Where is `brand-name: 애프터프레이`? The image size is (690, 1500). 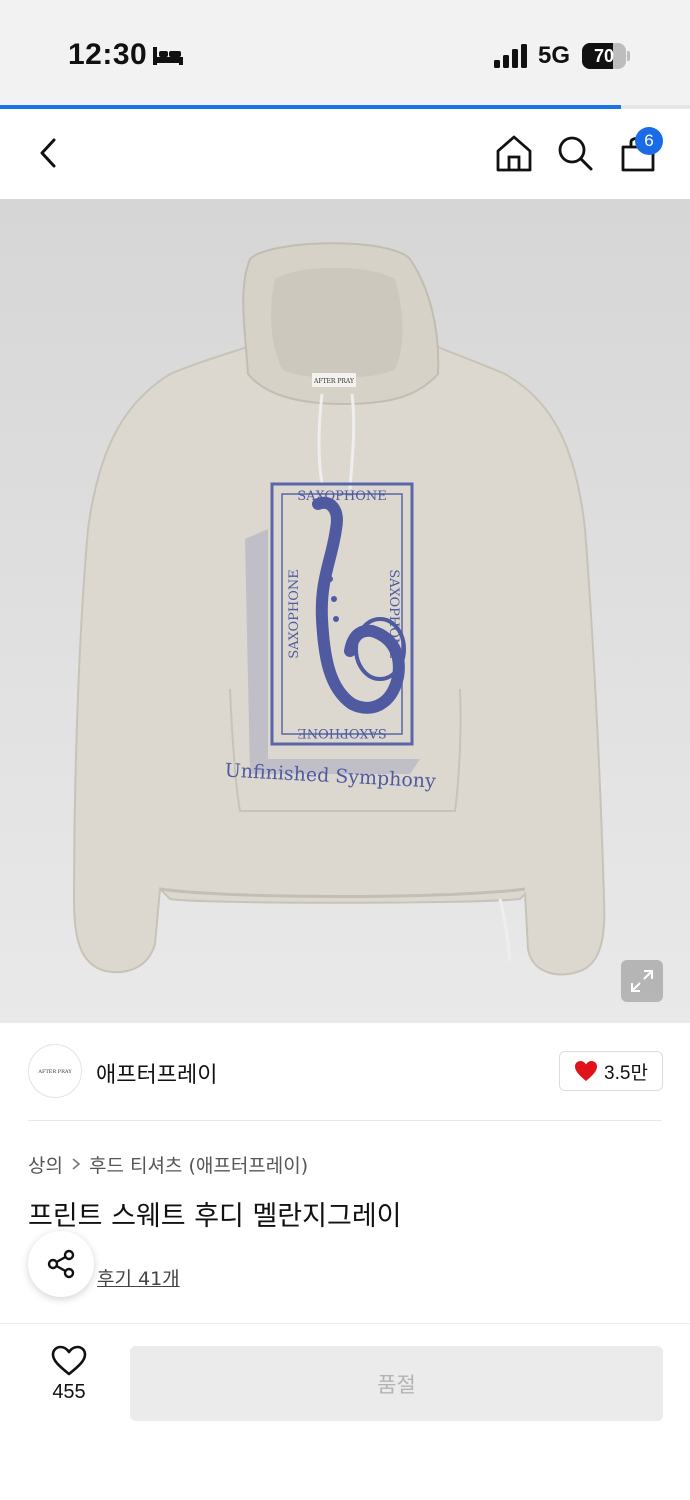 brand-name: 애프터프레이 is located at coordinates (156, 1073).